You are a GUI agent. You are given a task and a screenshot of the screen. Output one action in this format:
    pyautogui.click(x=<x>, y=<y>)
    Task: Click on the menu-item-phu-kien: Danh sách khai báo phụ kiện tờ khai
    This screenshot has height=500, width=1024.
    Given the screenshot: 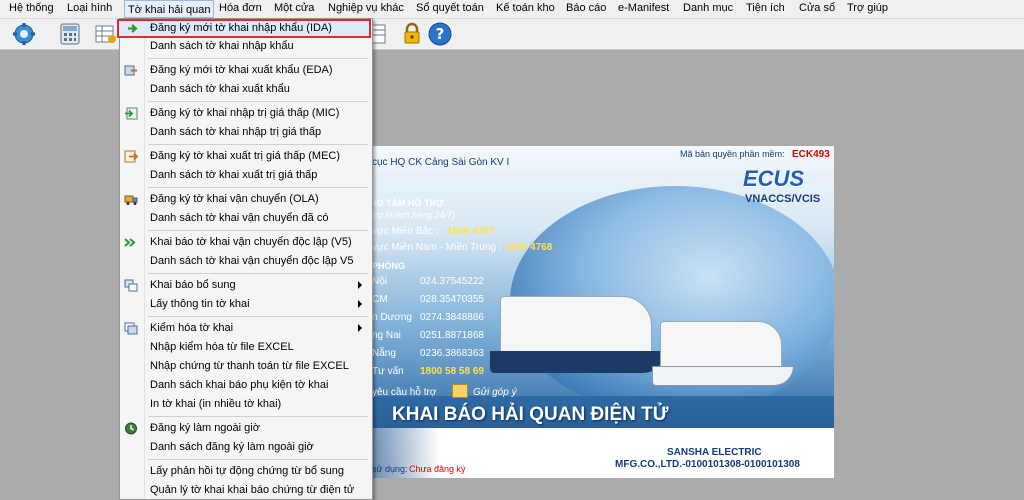 What is the action you would take?
    pyautogui.click(x=246, y=385)
    